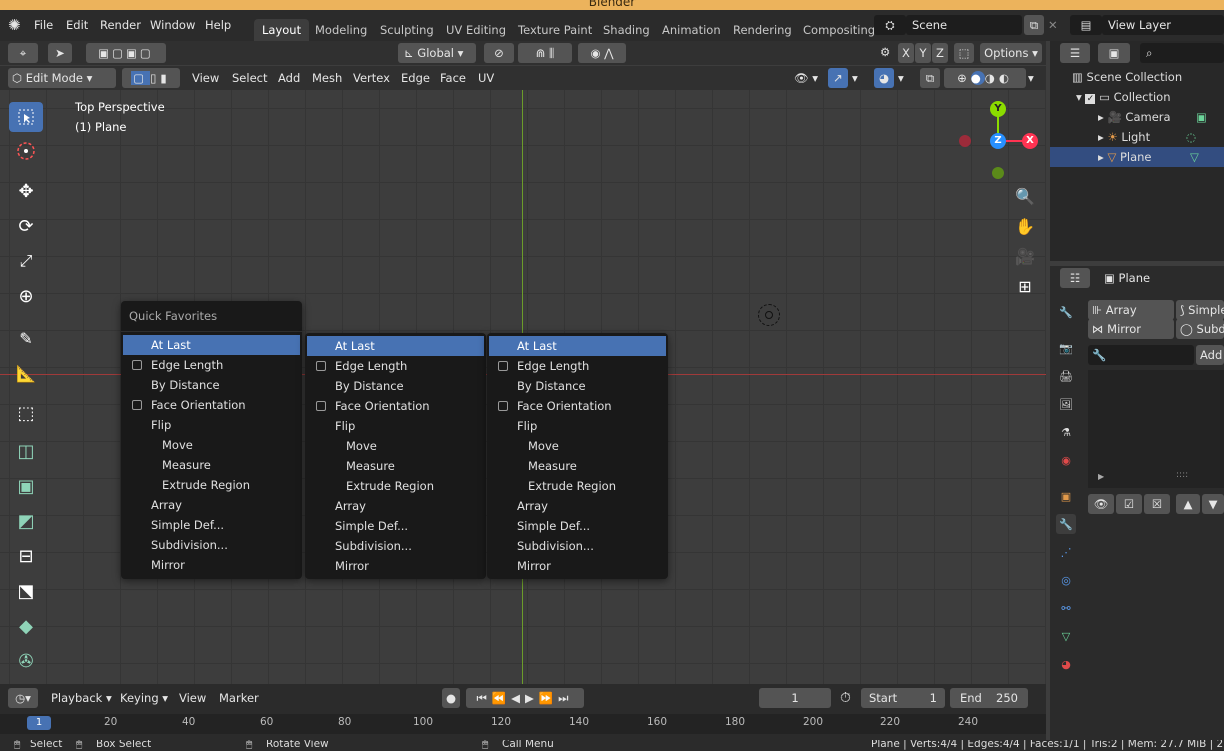 The height and width of the screenshot is (751, 1224). Describe the element at coordinates (395, 386) in the screenshot. I see `menu-item: By Distance` at that location.